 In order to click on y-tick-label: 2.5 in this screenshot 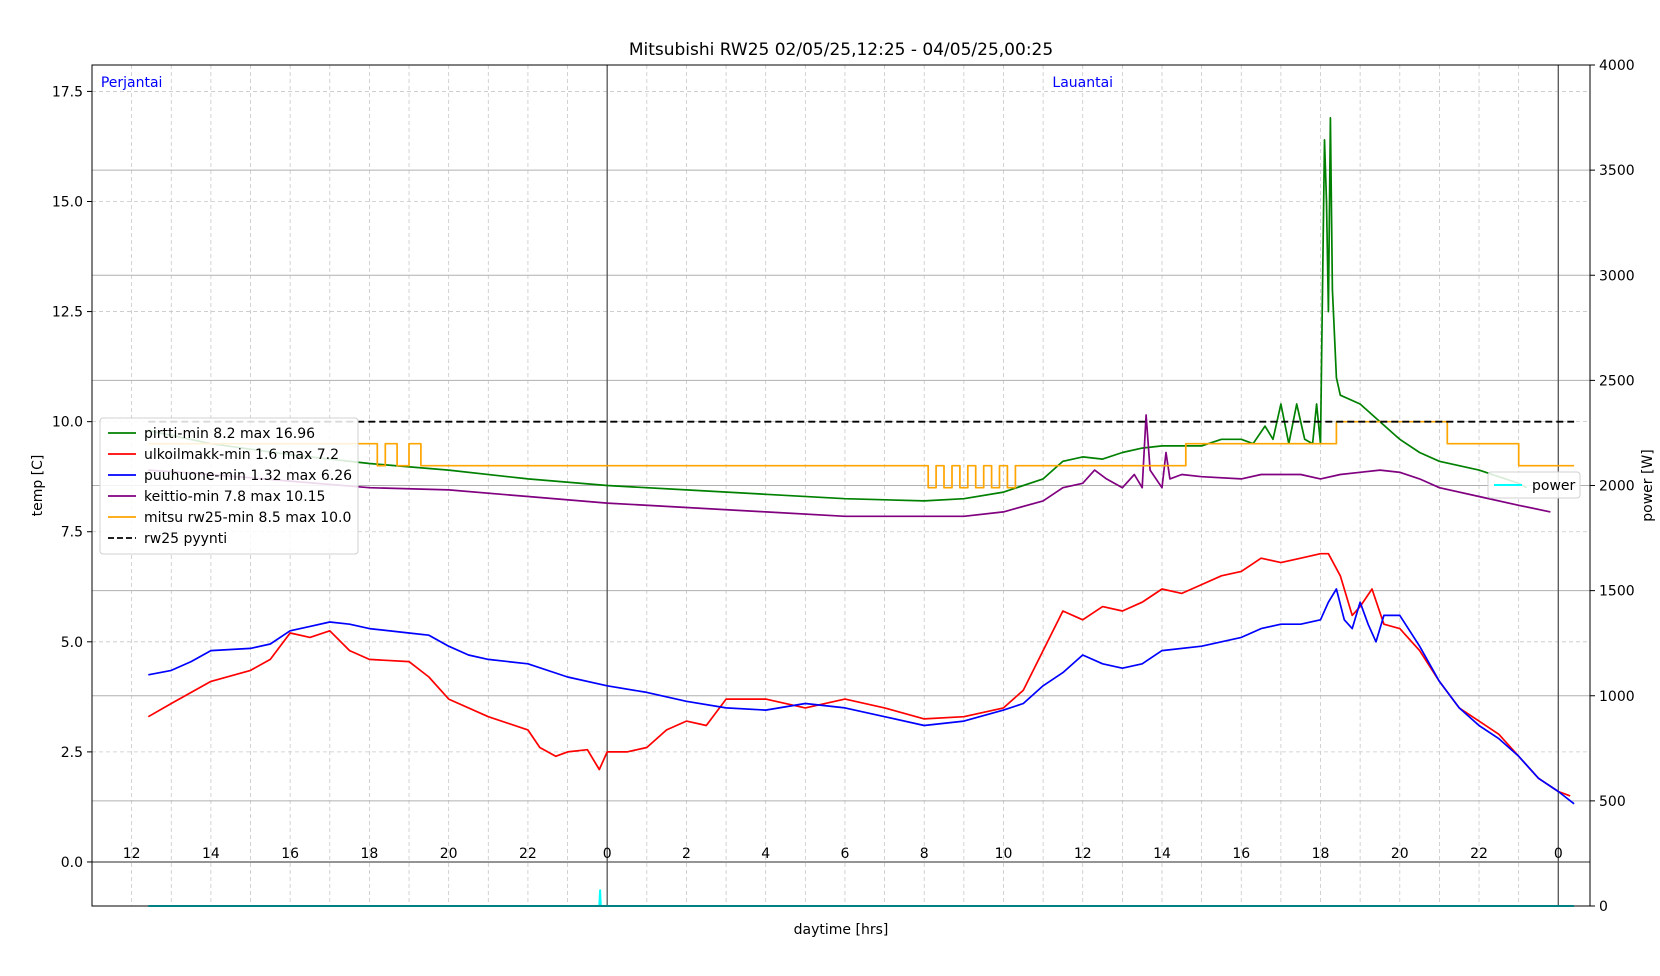, I will do `click(72, 753)`.